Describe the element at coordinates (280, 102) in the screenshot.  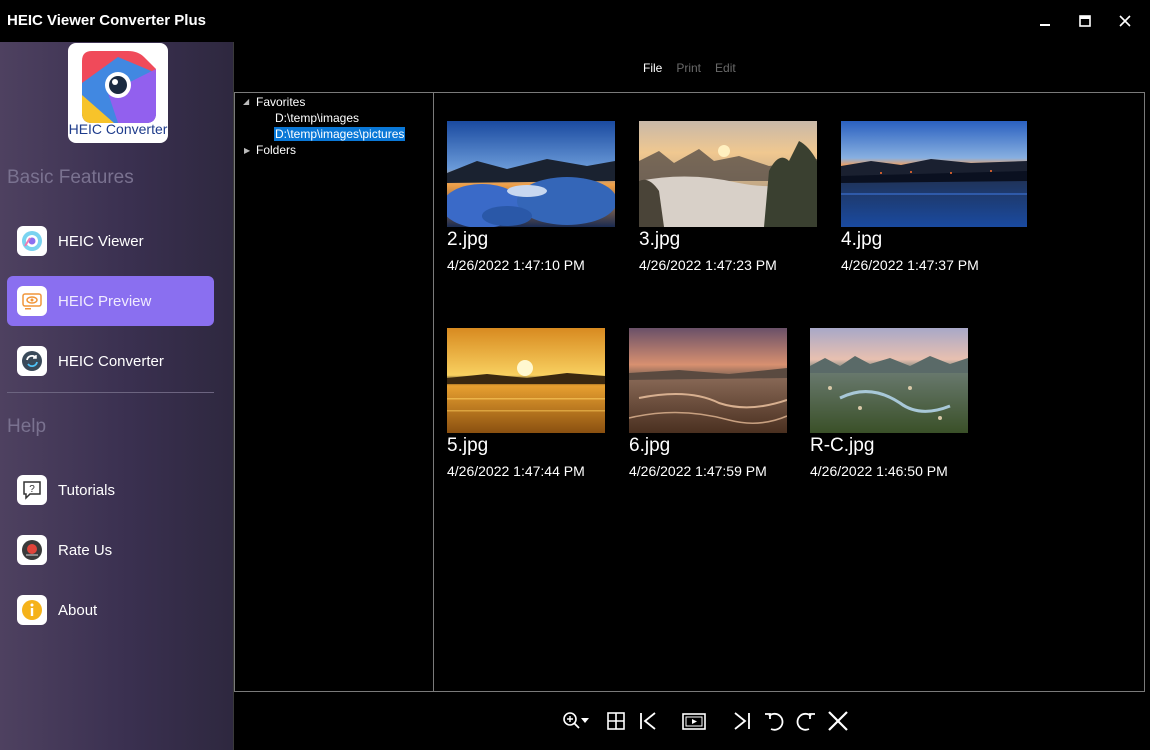
I see `tree-item-favorites: Favorites` at that location.